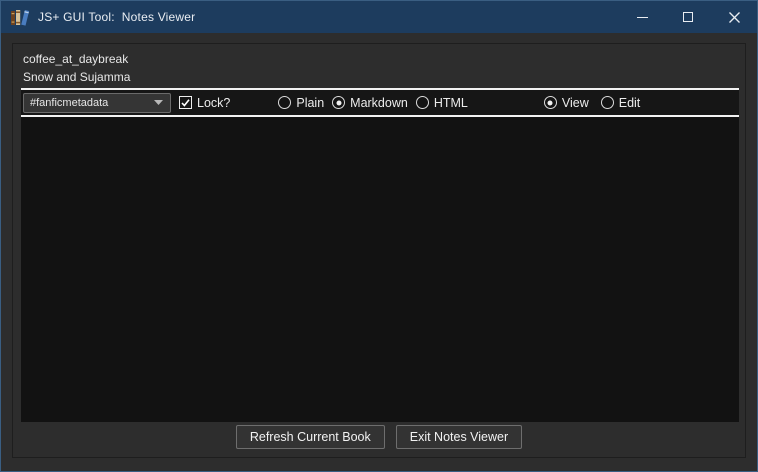  I want to click on window-controls, so click(688, 17).